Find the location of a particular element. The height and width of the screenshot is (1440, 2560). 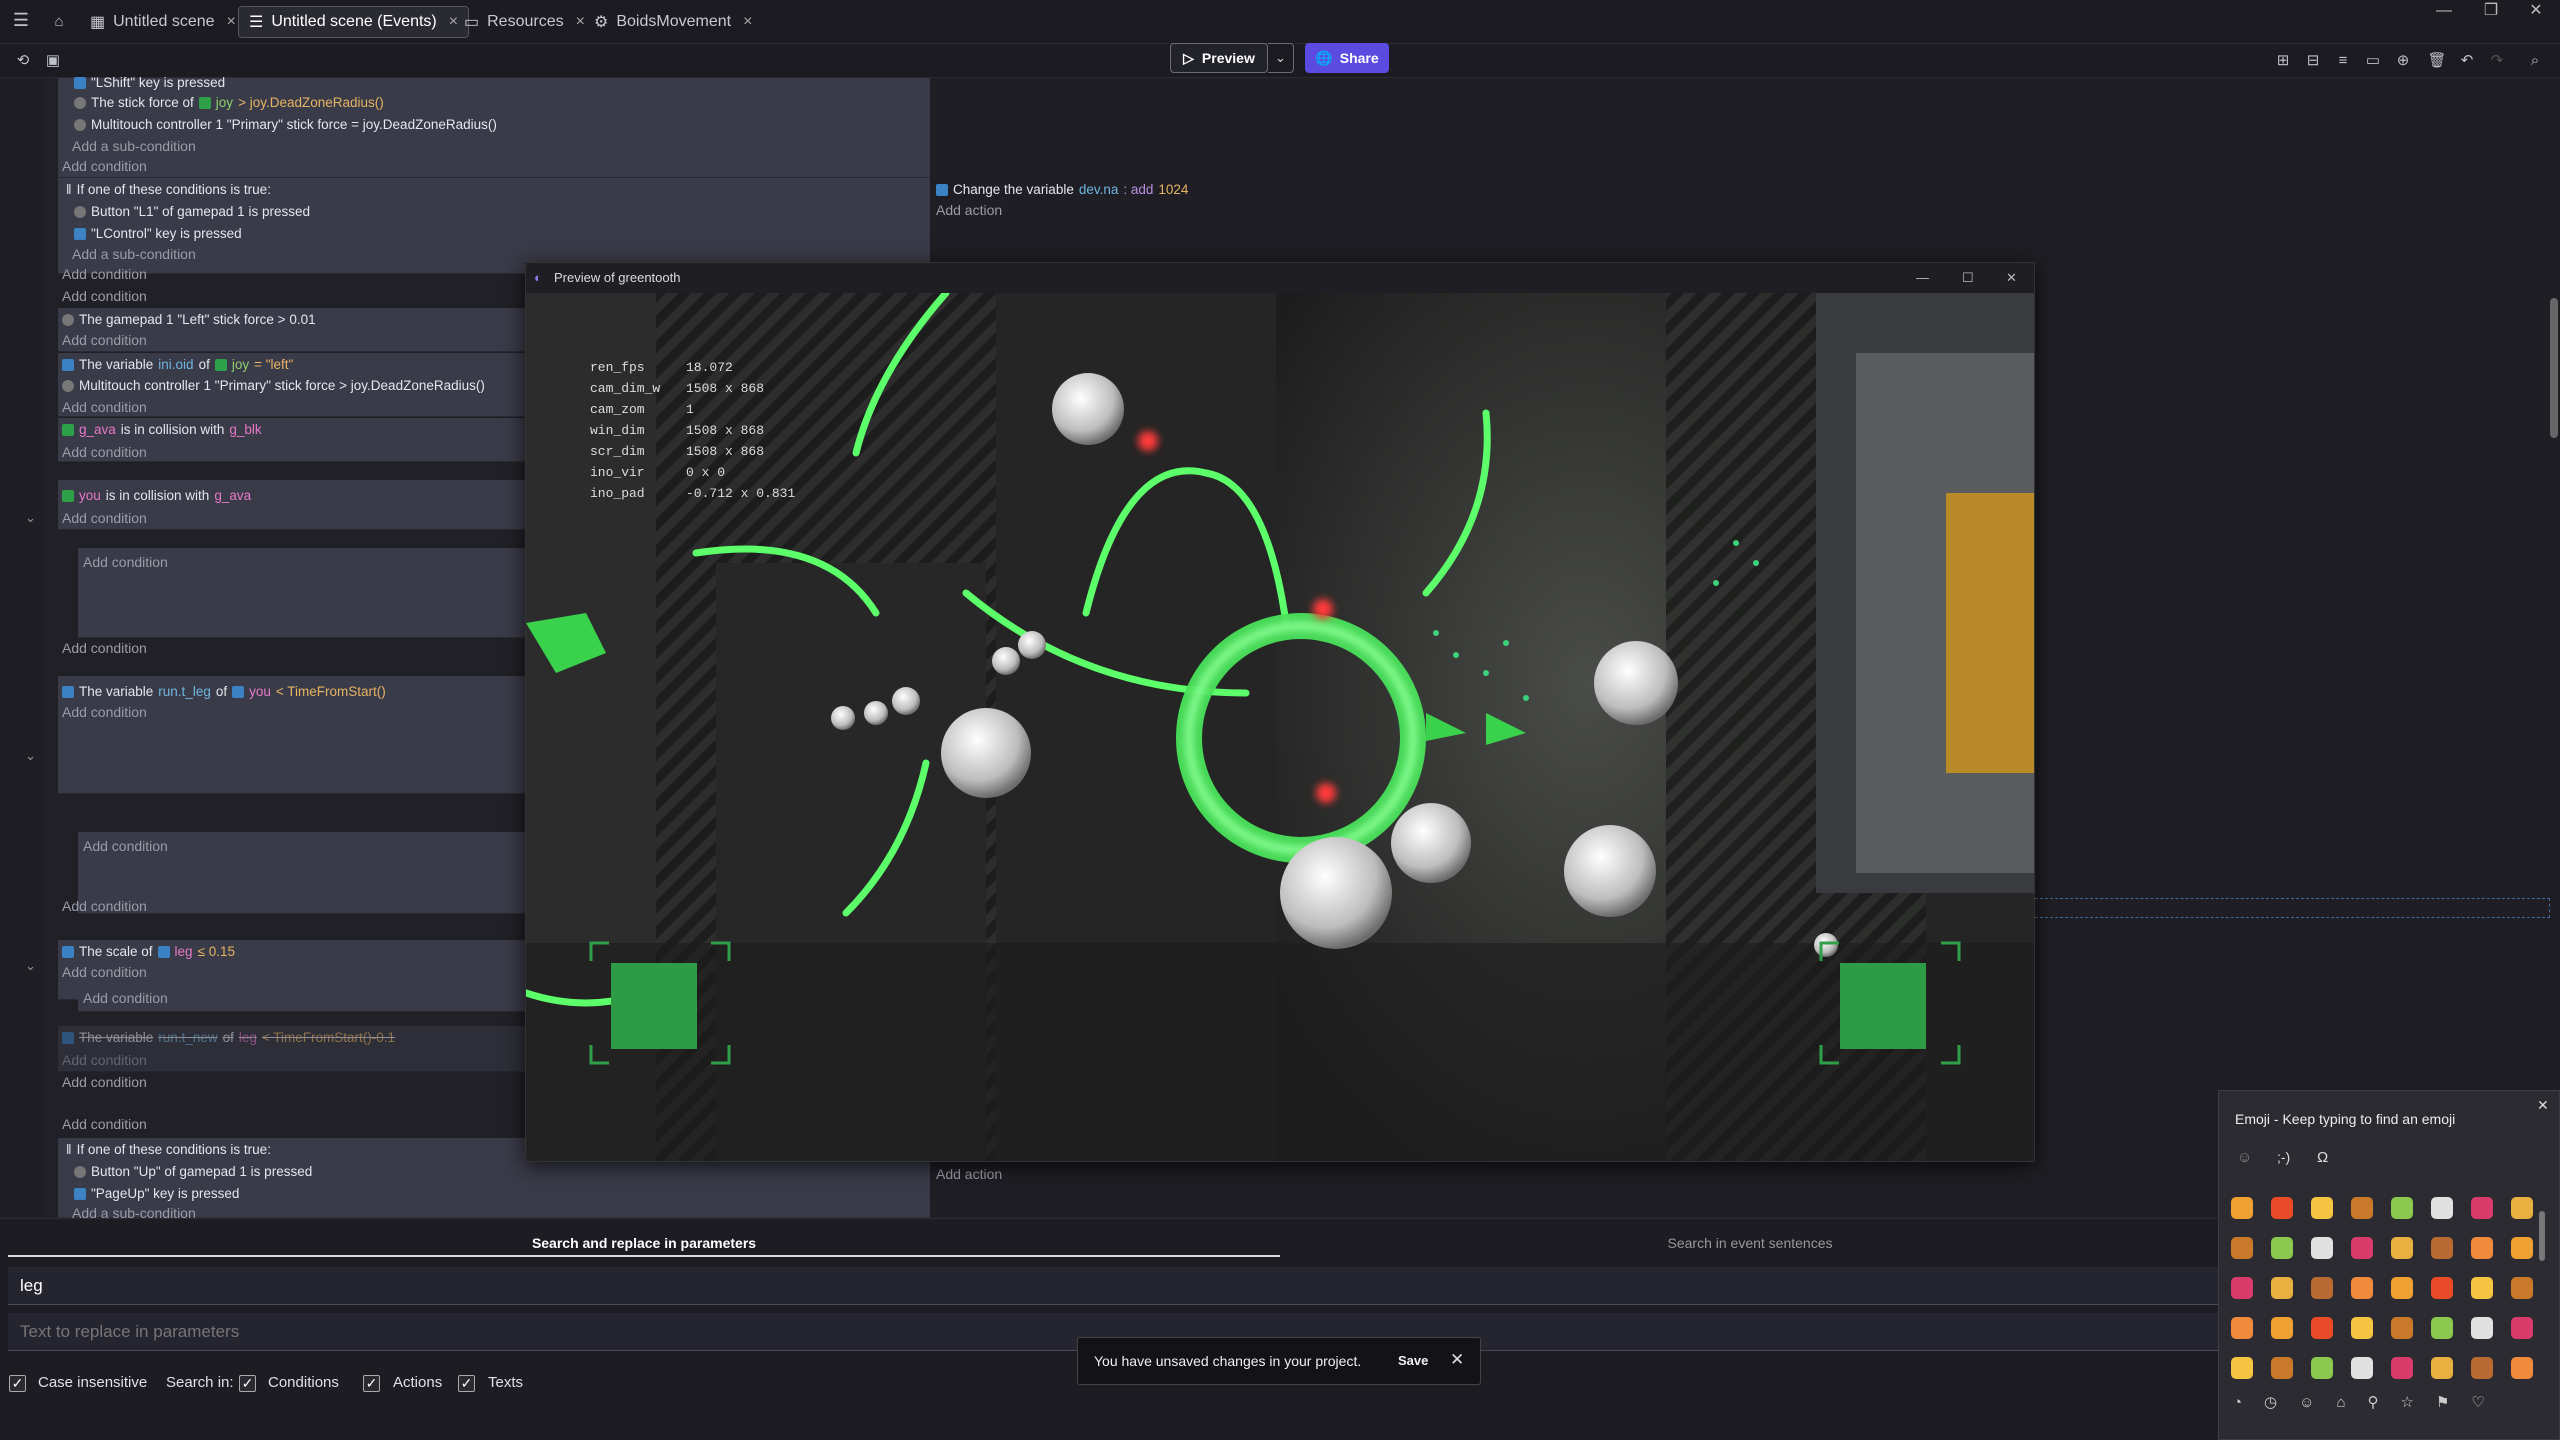

preview-minimize-button: — is located at coordinates (1922, 278).